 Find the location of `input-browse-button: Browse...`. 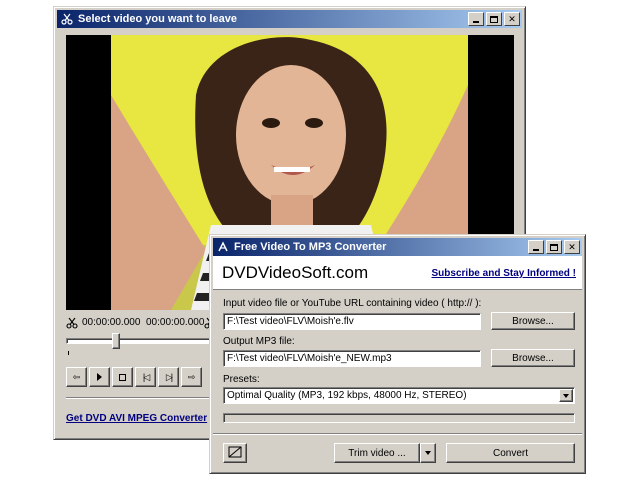

input-browse-button: Browse... is located at coordinates (533, 321).